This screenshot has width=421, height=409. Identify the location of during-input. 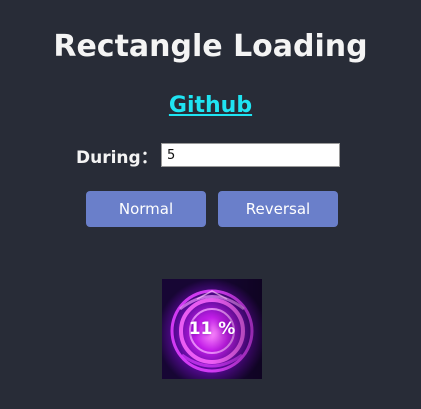
(250, 155).